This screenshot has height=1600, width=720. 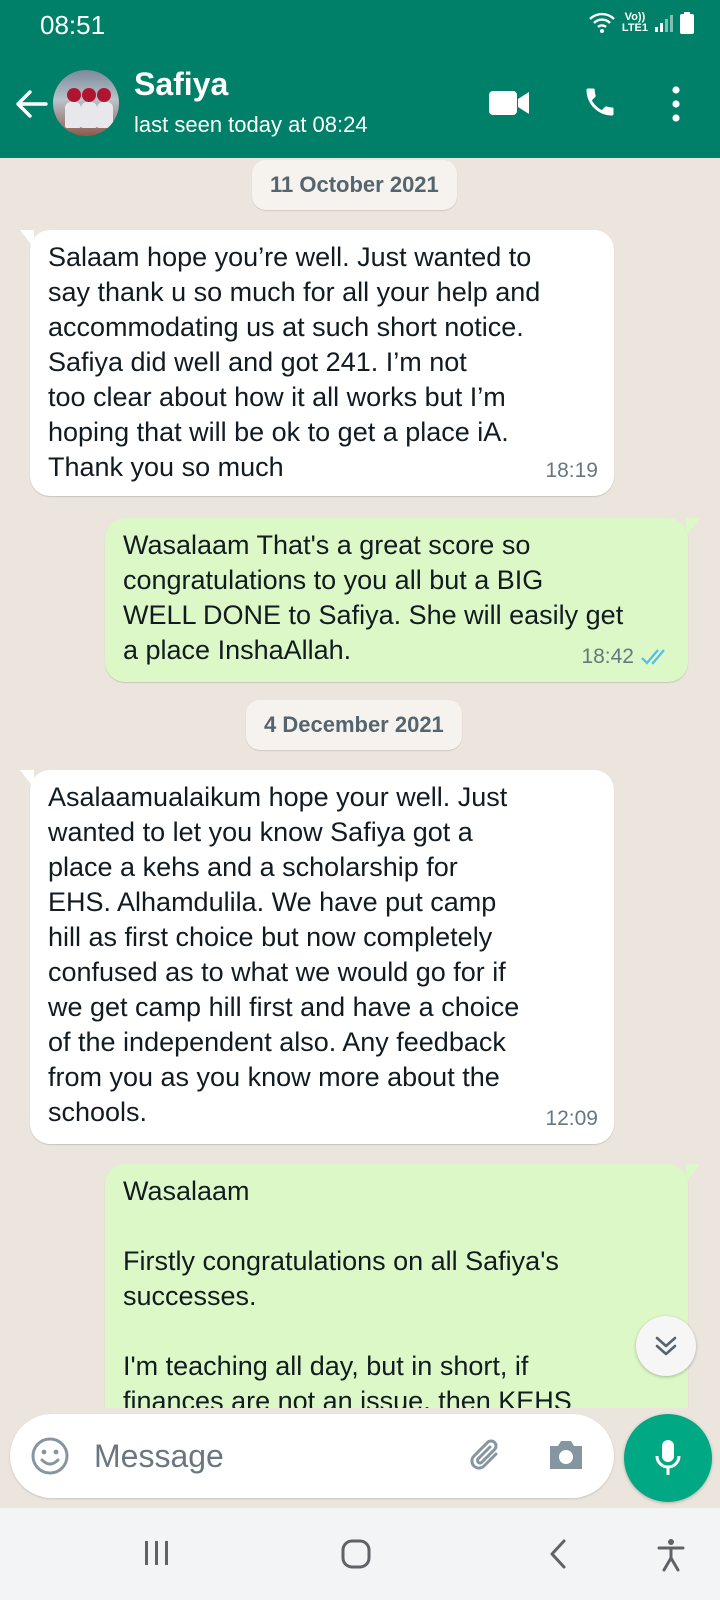 I want to click on status-bar: 08:51 Vo)) LTE1, so click(x=360, y=25).